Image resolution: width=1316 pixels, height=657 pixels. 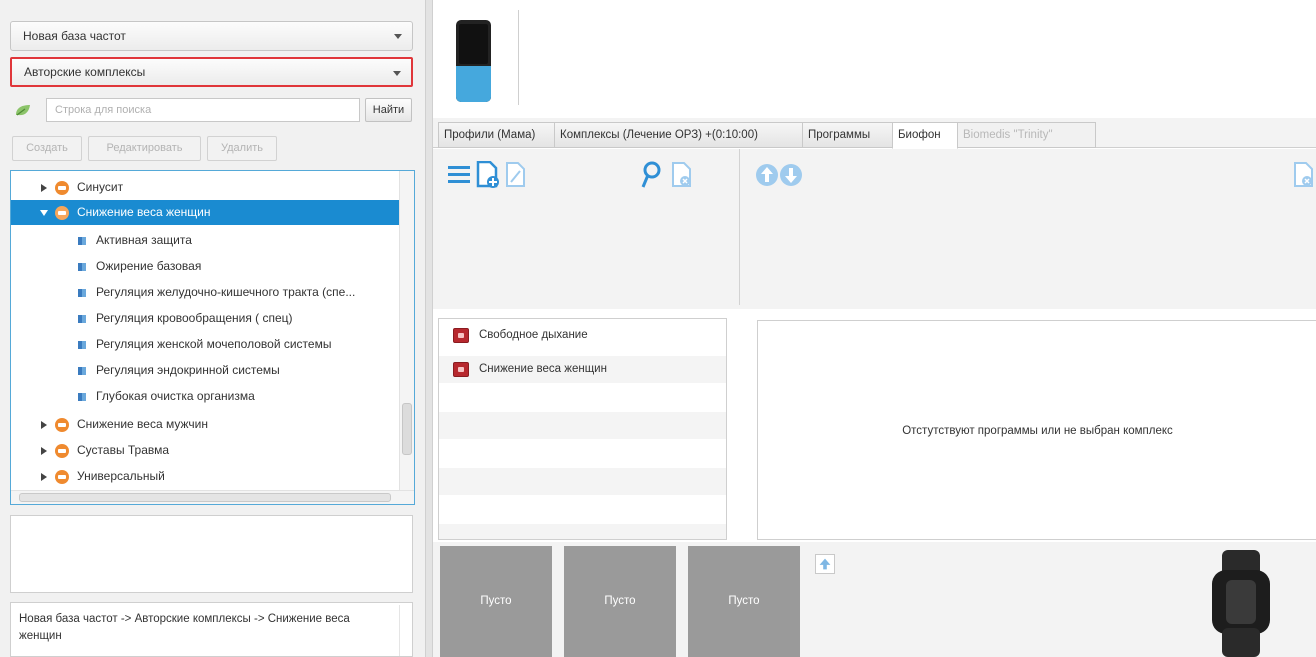 What do you see at coordinates (847, 135) in the screenshot?
I see `tab-programs: Программы` at bounding box center [847, 135].